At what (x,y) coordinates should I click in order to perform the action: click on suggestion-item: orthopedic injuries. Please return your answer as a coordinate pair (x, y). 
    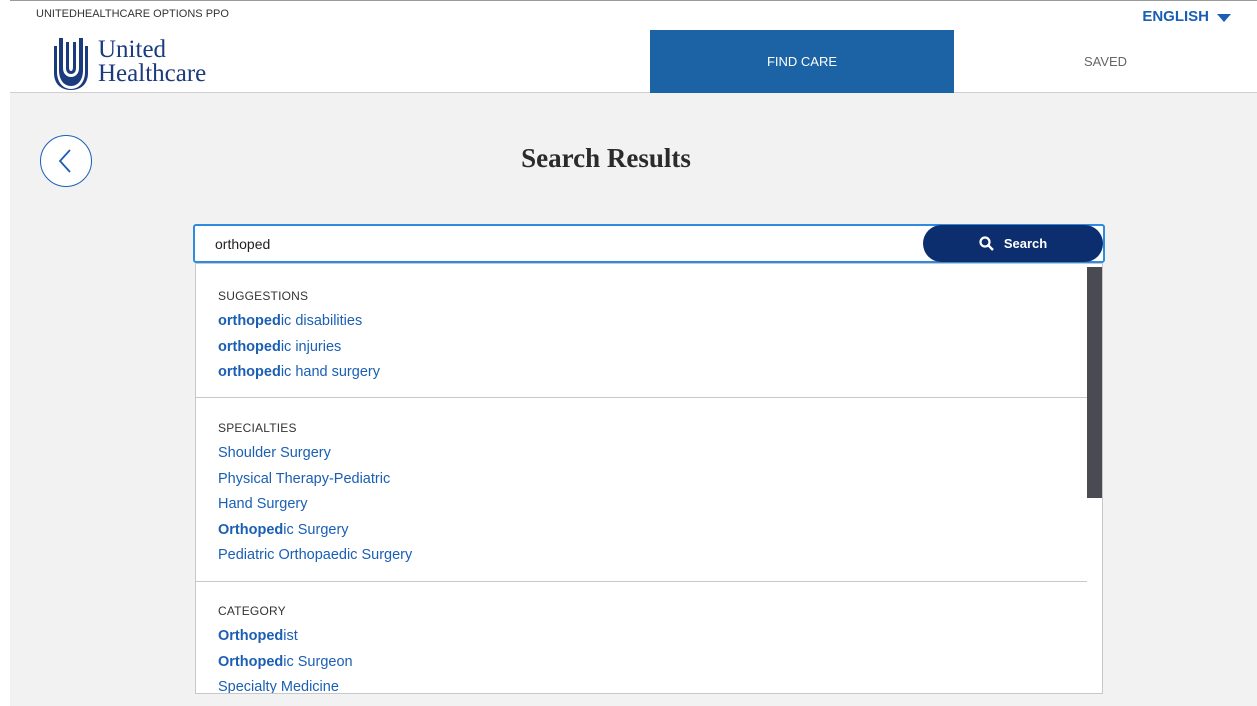
    Looking at the image, I should click on (652, 348).